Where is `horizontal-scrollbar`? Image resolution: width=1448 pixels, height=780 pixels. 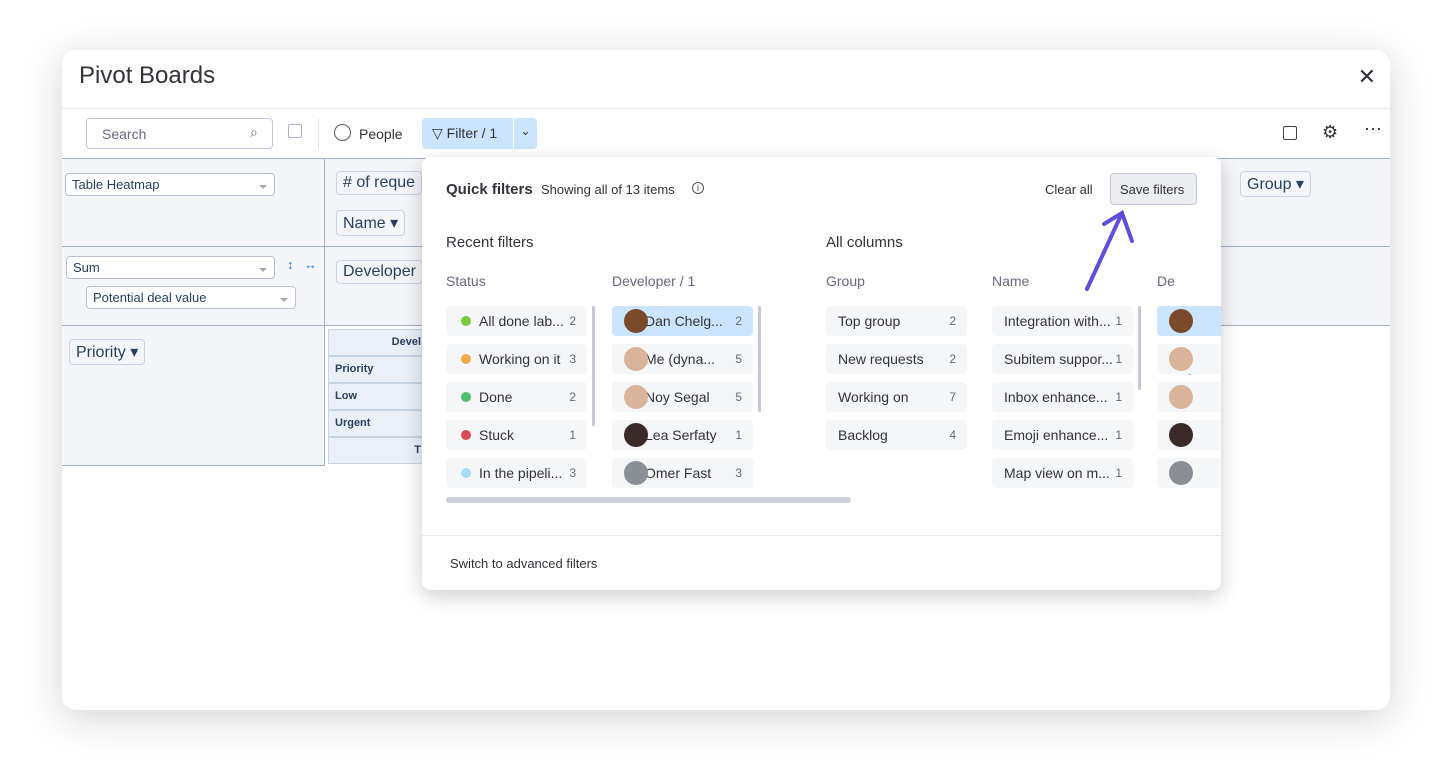
horizontal-scrollbar is located at coordinates (648, 500).